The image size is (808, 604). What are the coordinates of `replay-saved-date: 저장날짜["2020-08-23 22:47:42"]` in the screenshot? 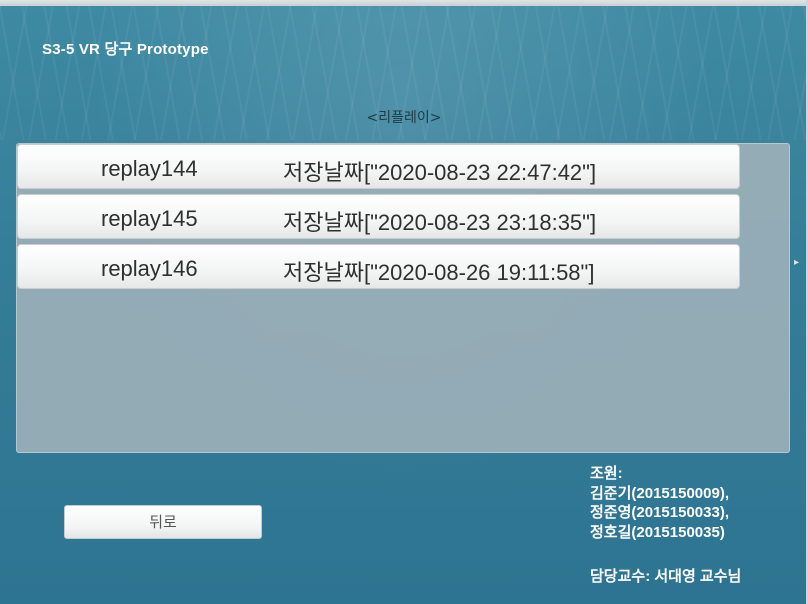 It's located at (440, 172).